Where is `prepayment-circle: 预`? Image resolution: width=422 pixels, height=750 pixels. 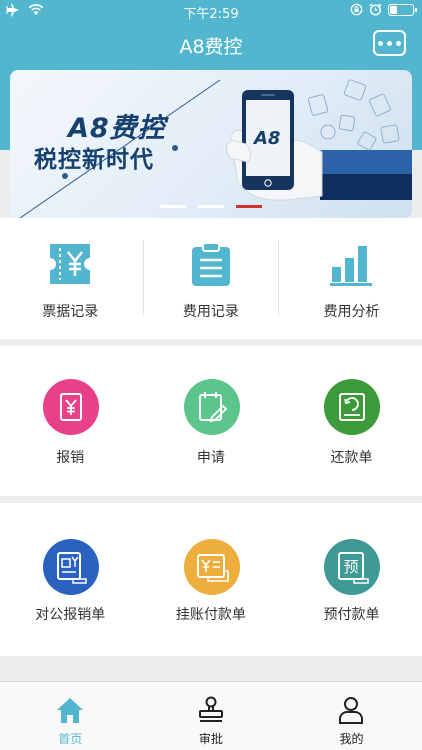 prepayment-circle: 预 is located at coordinates (352, 567).